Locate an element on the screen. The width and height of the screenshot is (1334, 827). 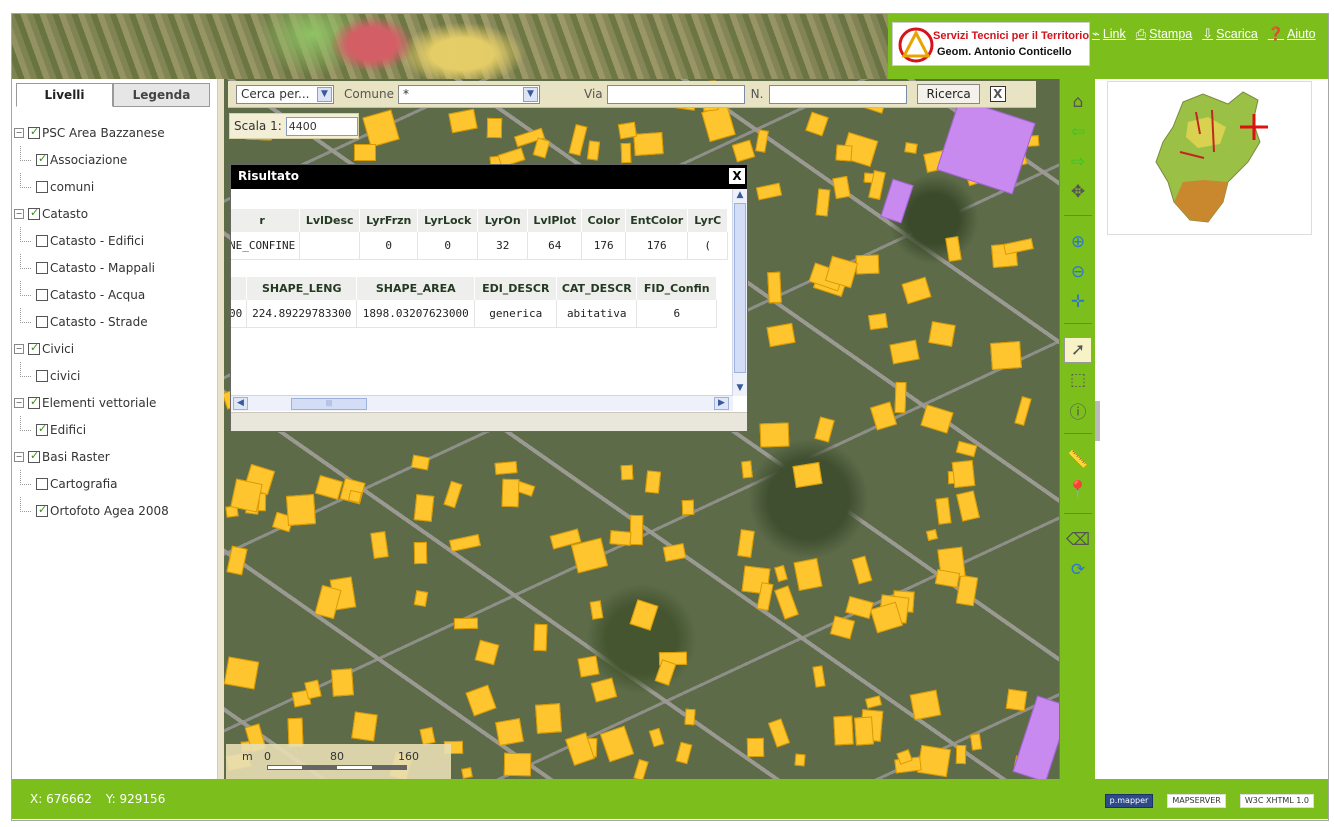
via-label: Via is located at coordinates (593, 94).